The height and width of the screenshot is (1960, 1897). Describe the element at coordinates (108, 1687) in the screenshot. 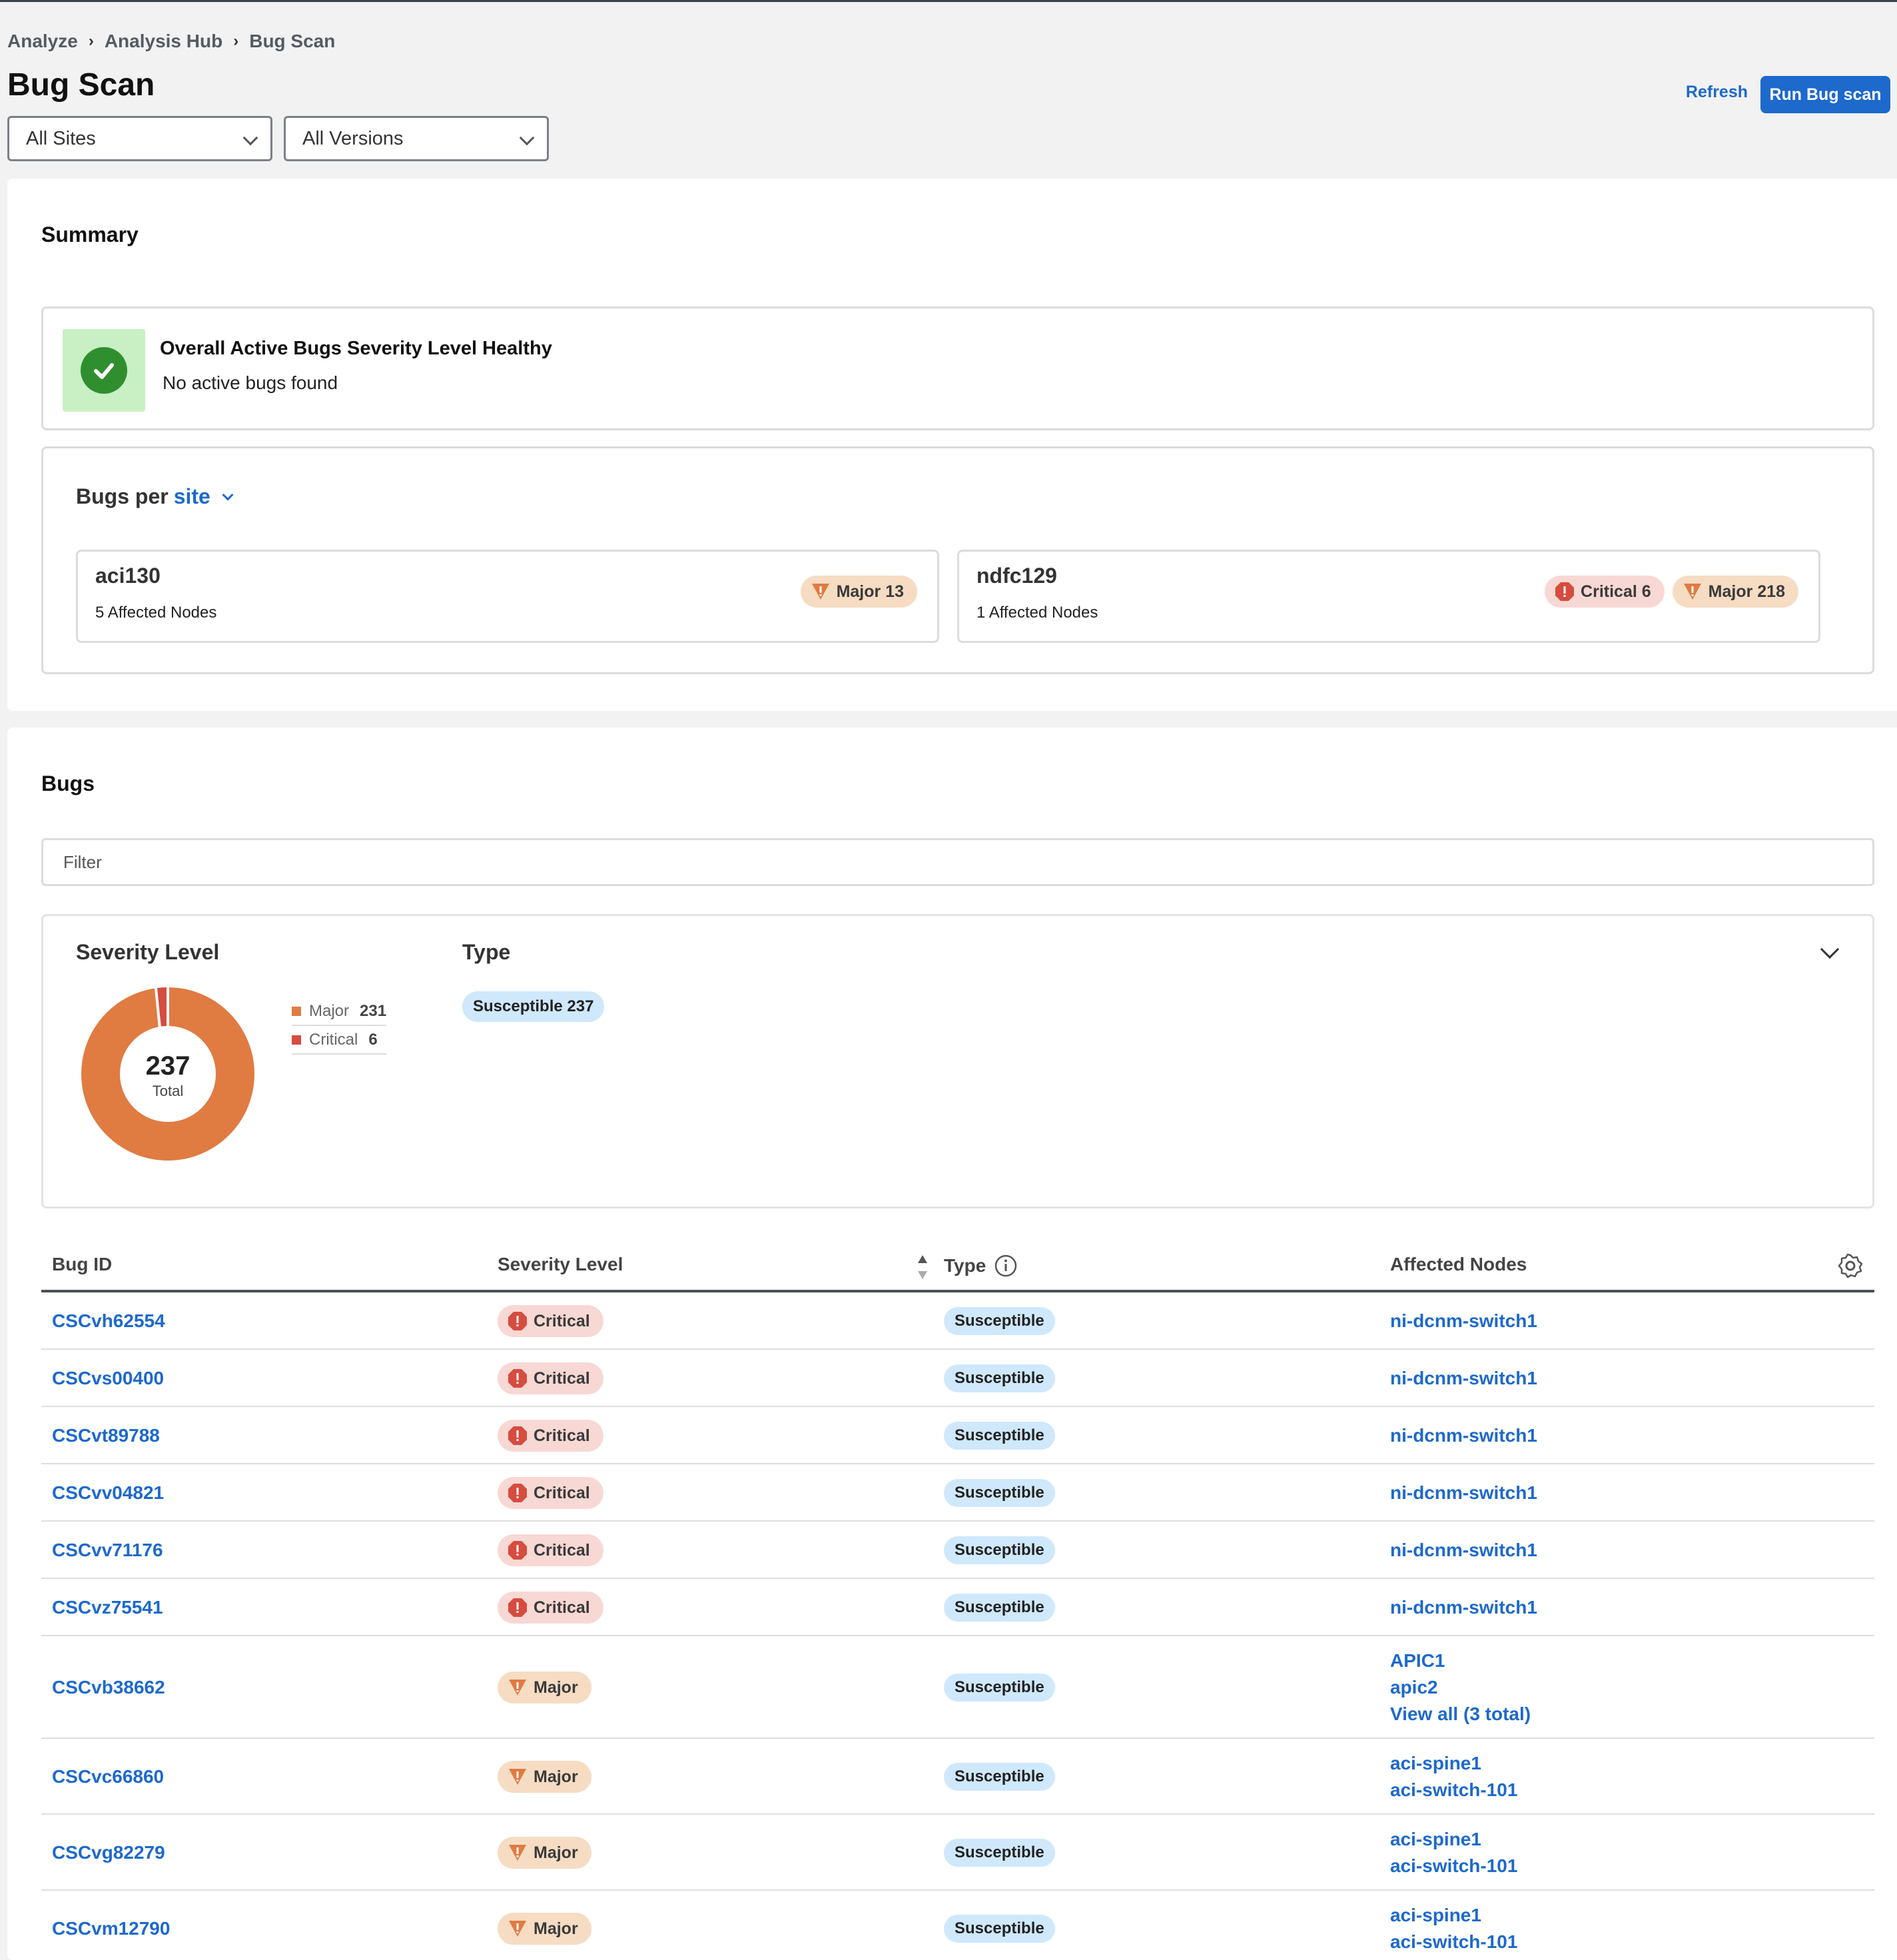

I see `bug-id-link: CSCvb38662` at that location.